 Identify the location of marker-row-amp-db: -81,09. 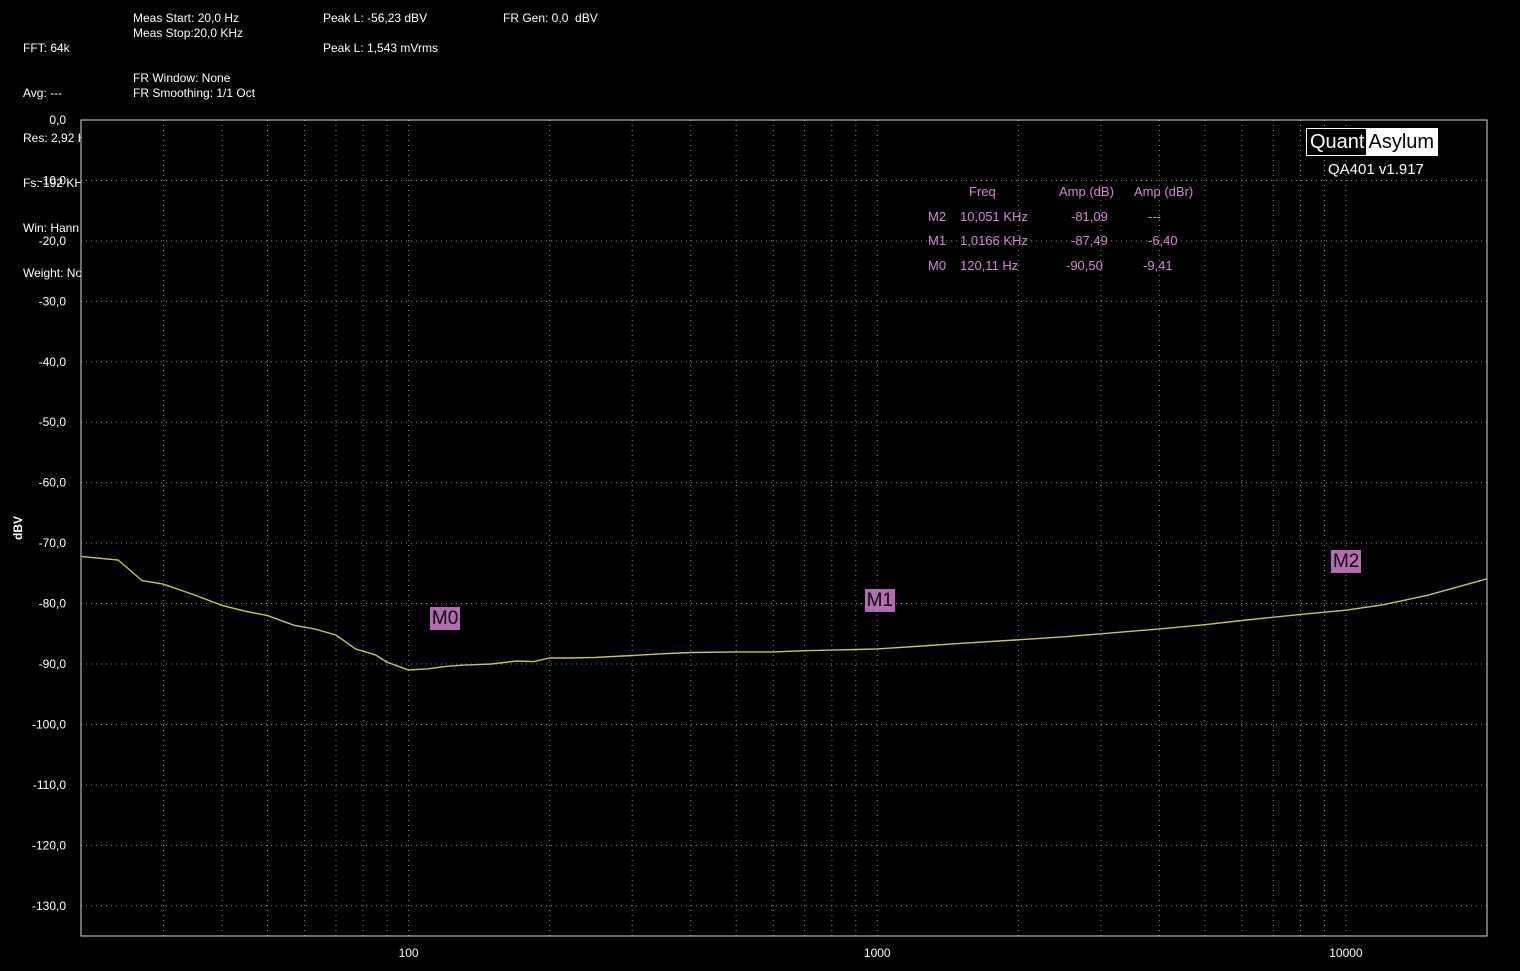
(1089, 216).